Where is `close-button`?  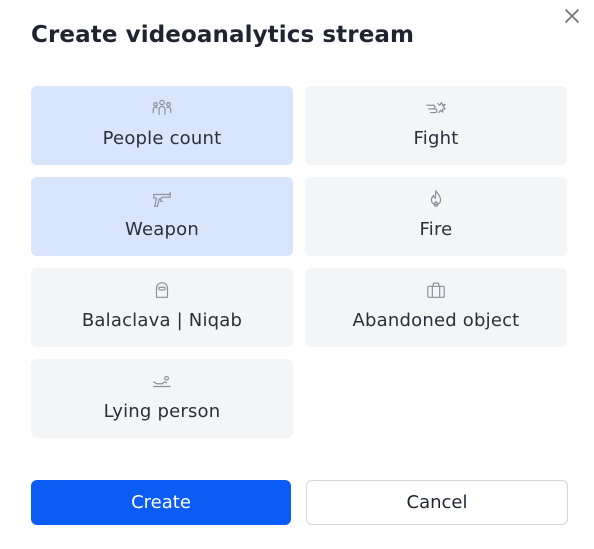 close-button is located at coordinates (572, 16).